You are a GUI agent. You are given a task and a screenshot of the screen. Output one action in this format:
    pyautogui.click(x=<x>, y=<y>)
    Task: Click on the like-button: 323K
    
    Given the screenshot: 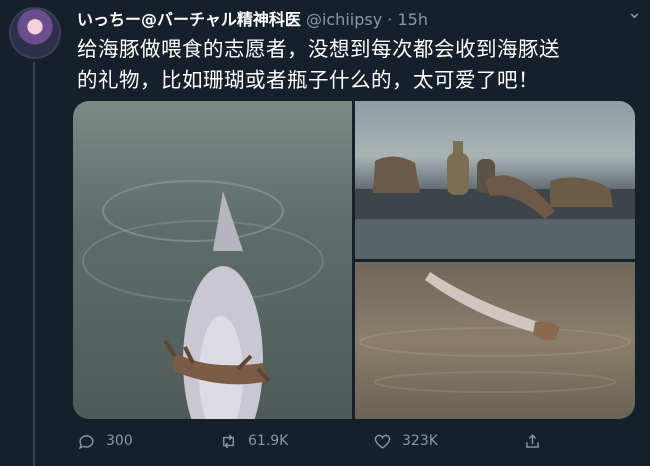 What is the action you would take?
    pyautogui.click(x=405, y=441)
    